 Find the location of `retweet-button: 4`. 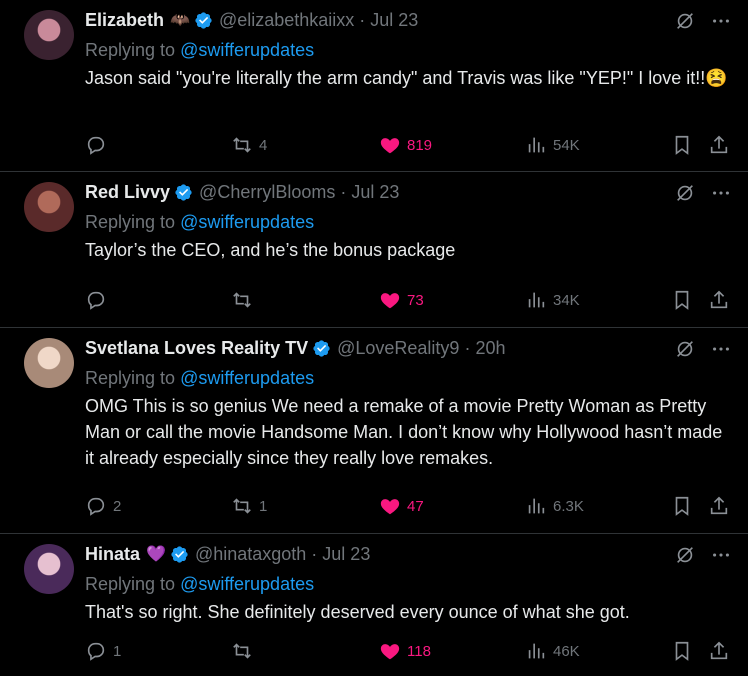

retweet-button: 4 is located at coordinates (249, 145).